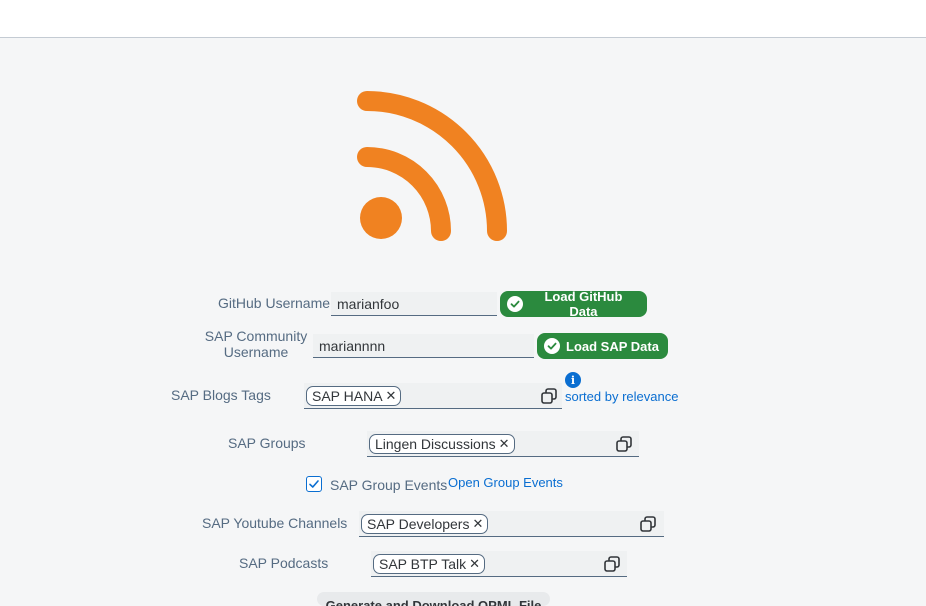 This screenshot has height=606, width=926. I want to click on sap-groups-input: Lingen Discussions ✕, so click(503, 444).